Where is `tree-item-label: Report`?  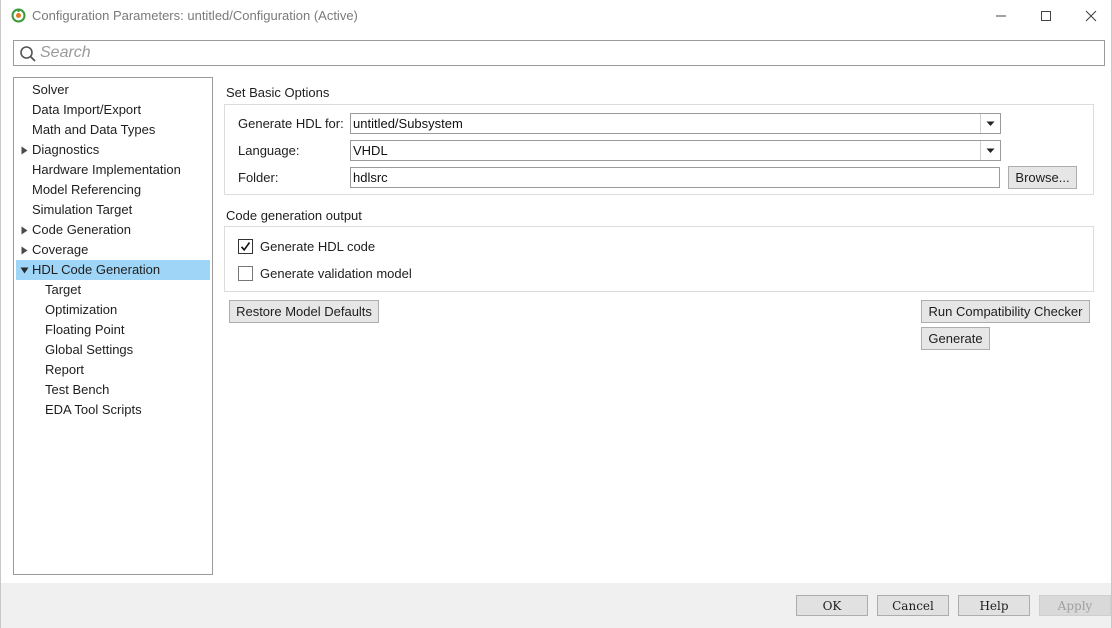 tree-item-label: Report is located at coordinates (65, 369).